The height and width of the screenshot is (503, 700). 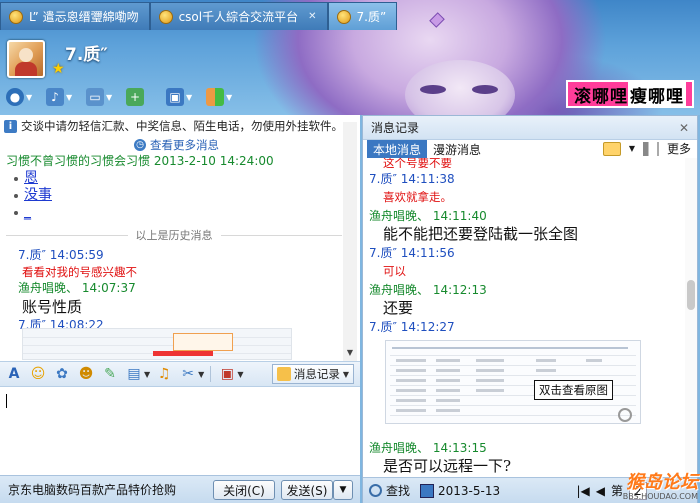 I want to click on send-file-button: ▭ ▼, so click(x=102, y=97).